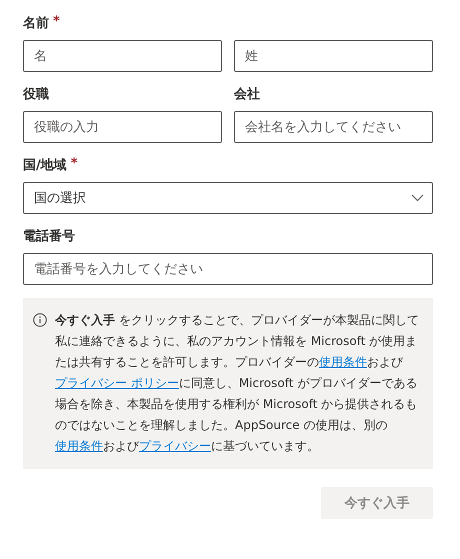  I want to click on country-dropdown: 国の選択, so click(228, 198).